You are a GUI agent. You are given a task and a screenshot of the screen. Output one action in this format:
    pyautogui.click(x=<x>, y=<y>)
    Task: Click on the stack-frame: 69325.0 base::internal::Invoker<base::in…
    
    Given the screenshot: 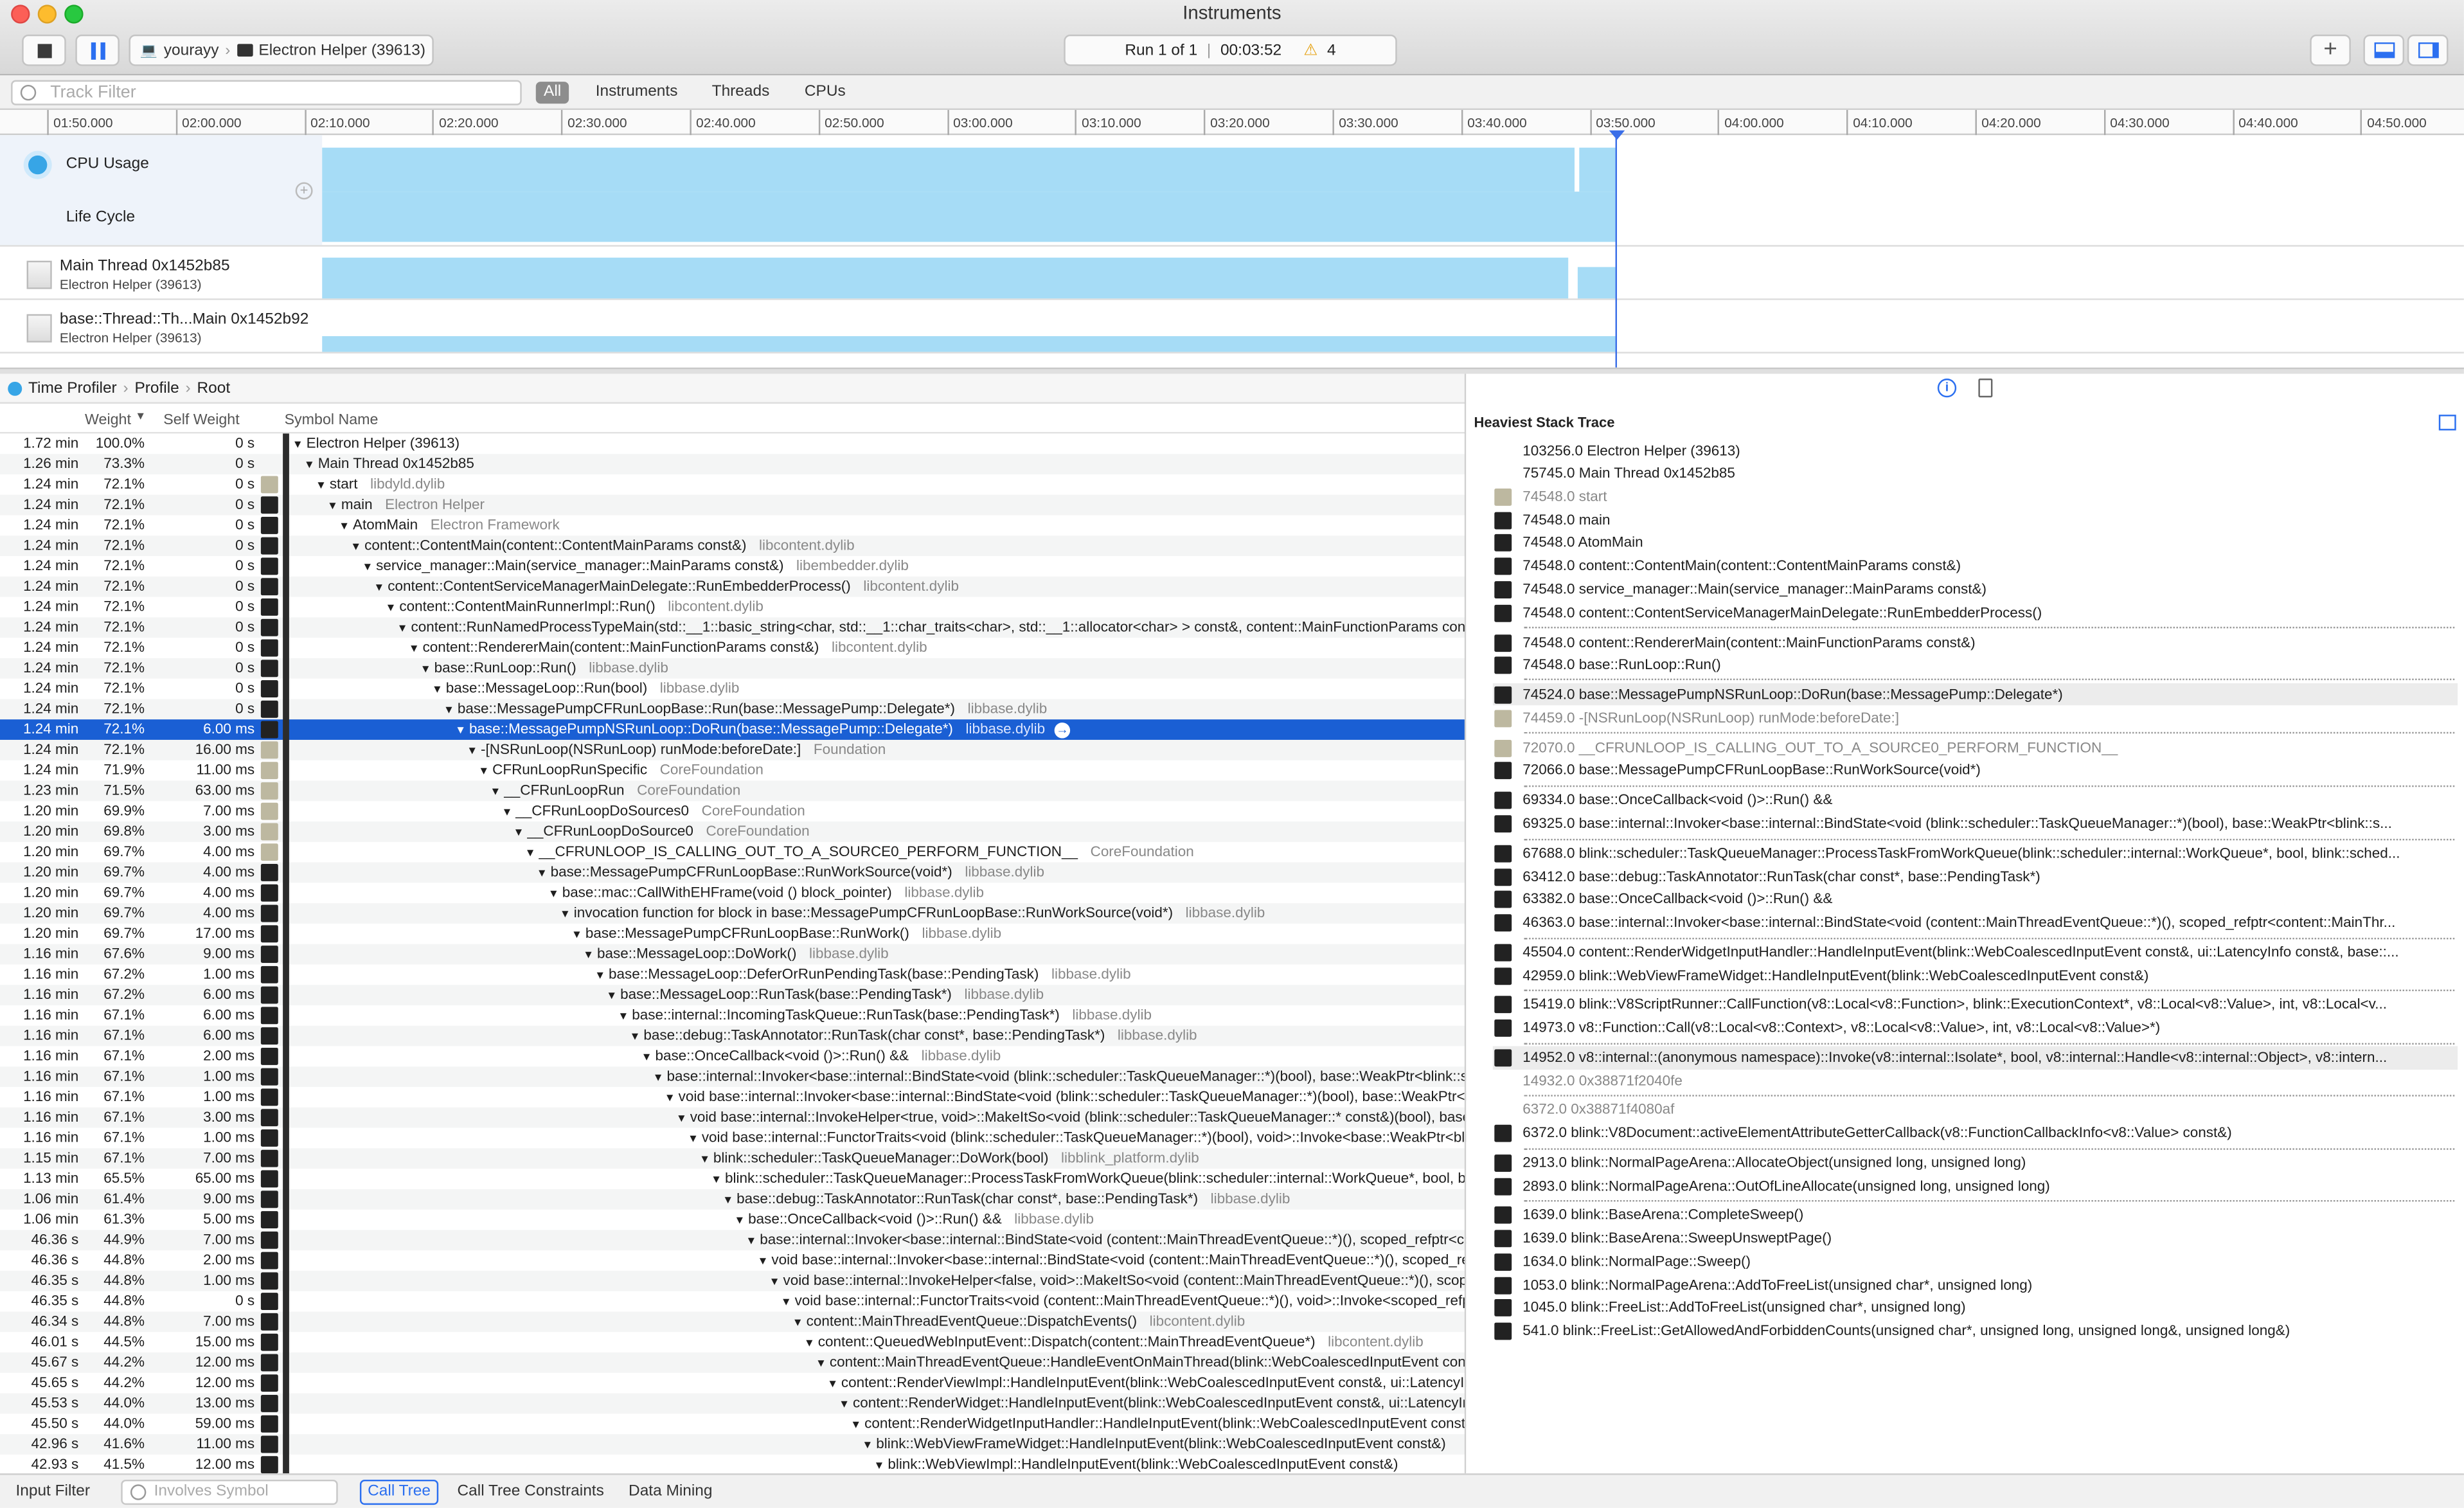 What is the action you would take?
    pyautogui.click(x=1975, y=823)
    